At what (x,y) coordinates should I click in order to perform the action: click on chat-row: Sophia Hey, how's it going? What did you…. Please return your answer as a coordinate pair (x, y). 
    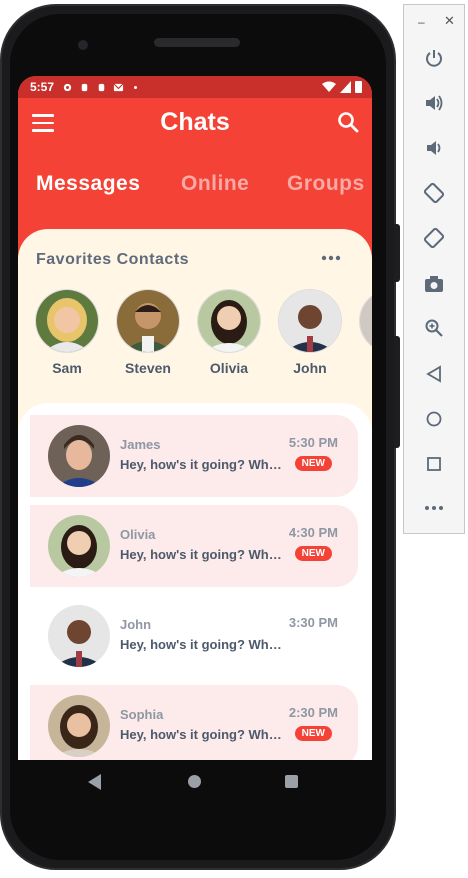
    Looking at the image, I should click on (194, 722).